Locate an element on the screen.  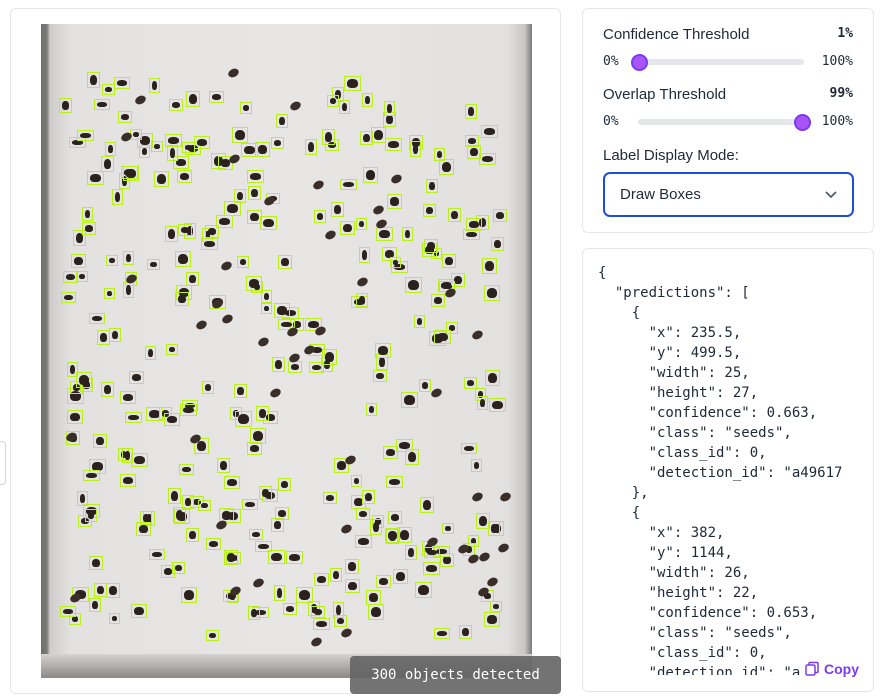
copy-icon is located at coordinates (812, 668).